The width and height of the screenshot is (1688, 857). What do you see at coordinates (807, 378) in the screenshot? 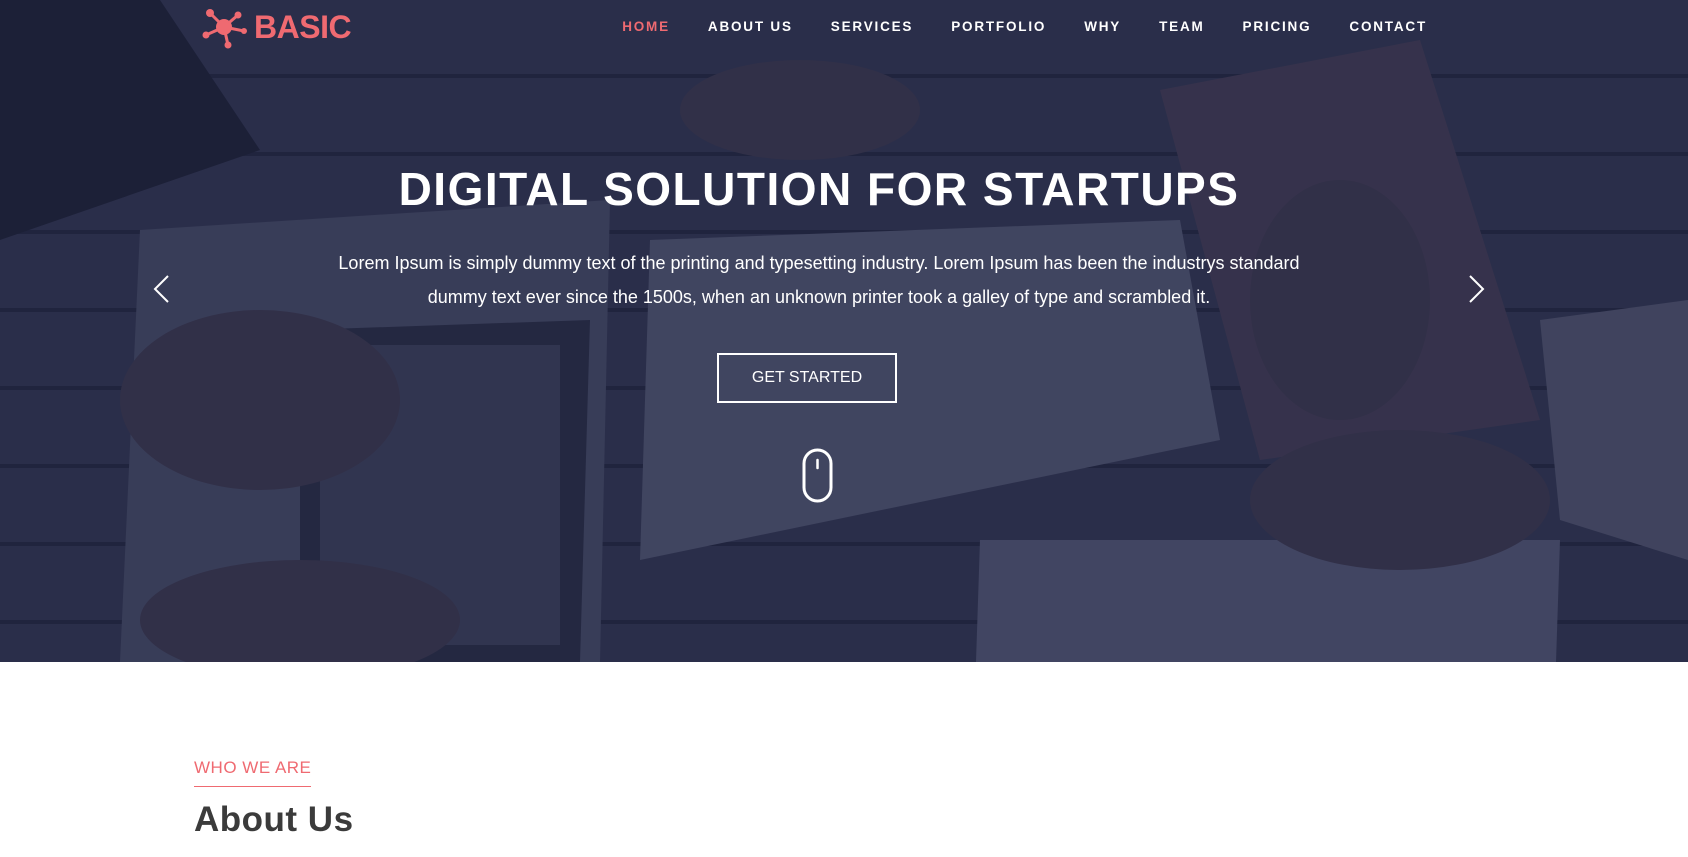
I see `get-started-button: GET STARTED` at bounding box center [807, 378].